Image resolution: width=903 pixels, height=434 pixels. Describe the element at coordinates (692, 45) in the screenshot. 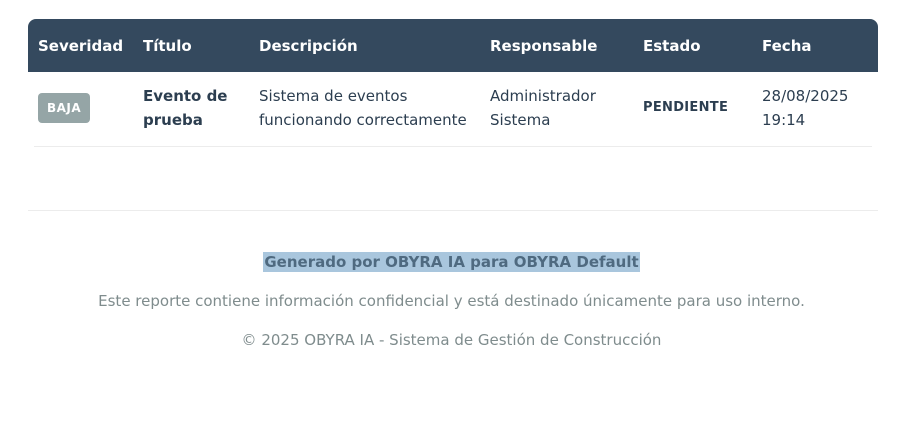

I see `column-header-status: Estado` at that location.